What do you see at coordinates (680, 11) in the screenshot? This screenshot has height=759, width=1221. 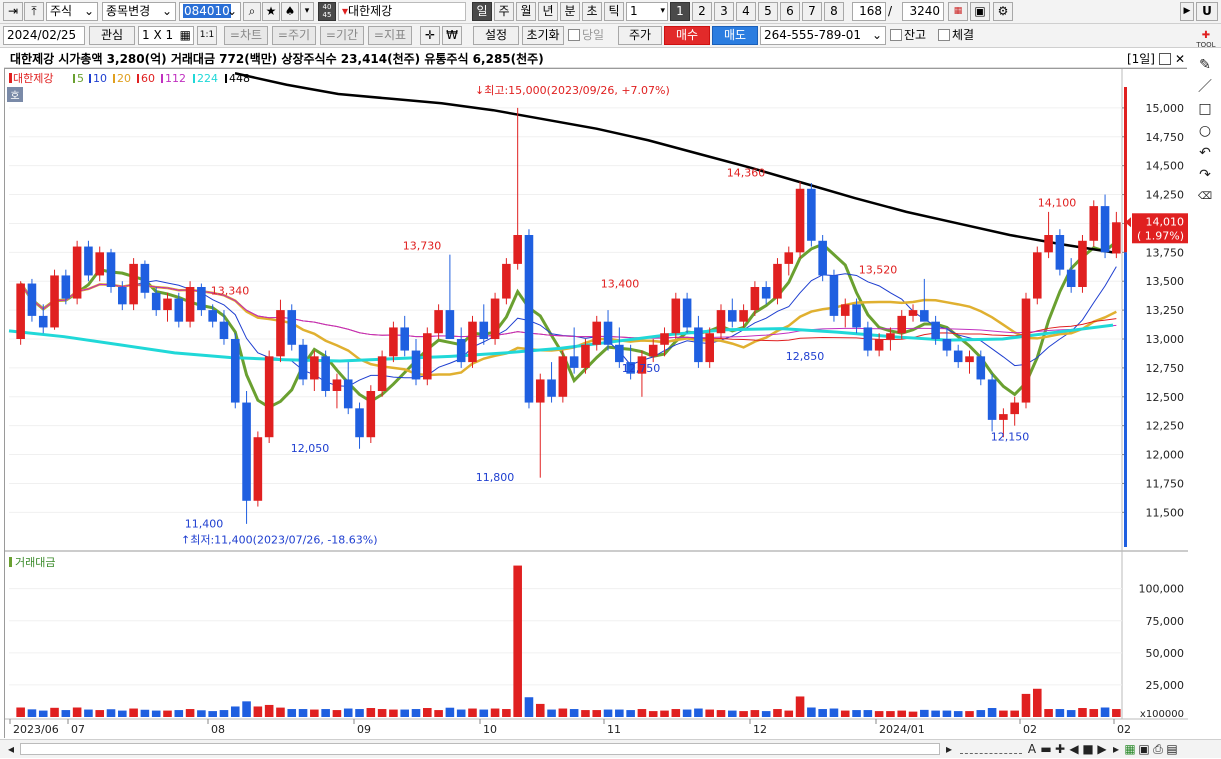 I see `number-button-1: 1` at bounding box center [680, 11].